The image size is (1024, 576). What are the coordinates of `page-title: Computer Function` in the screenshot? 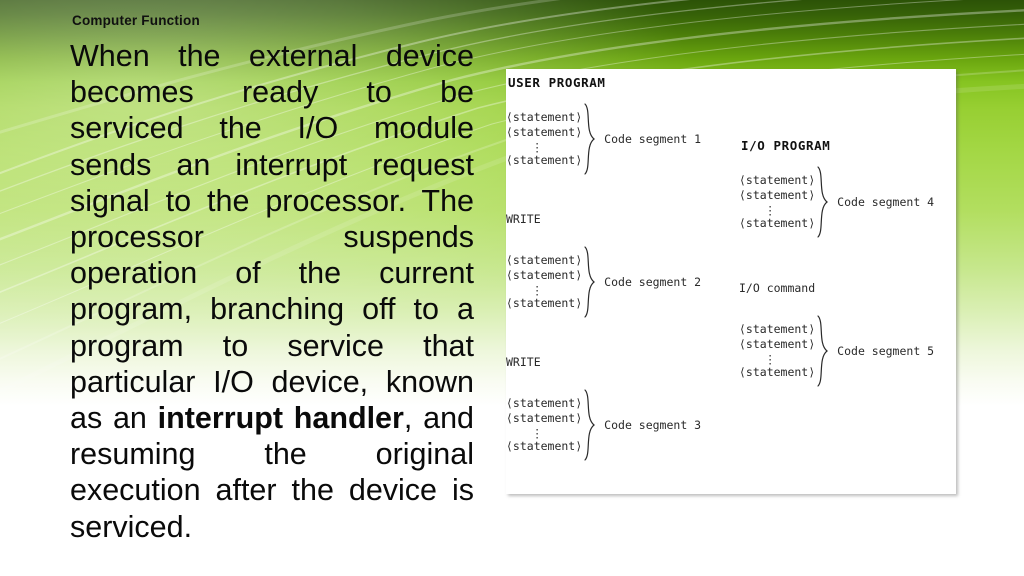 It's located at (136, 20).